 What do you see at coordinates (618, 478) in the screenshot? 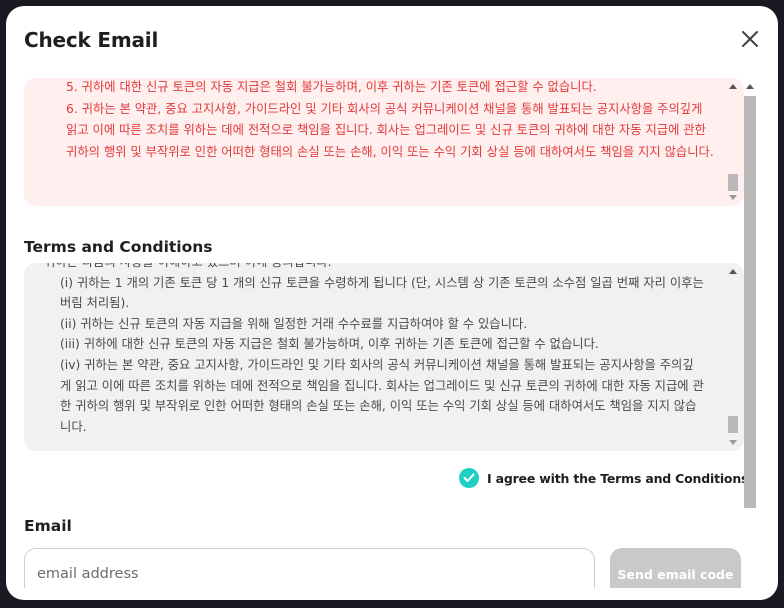
I see `agree-terms-label: I agree with the Terms and Conditions` at bounding box center [618, 478].